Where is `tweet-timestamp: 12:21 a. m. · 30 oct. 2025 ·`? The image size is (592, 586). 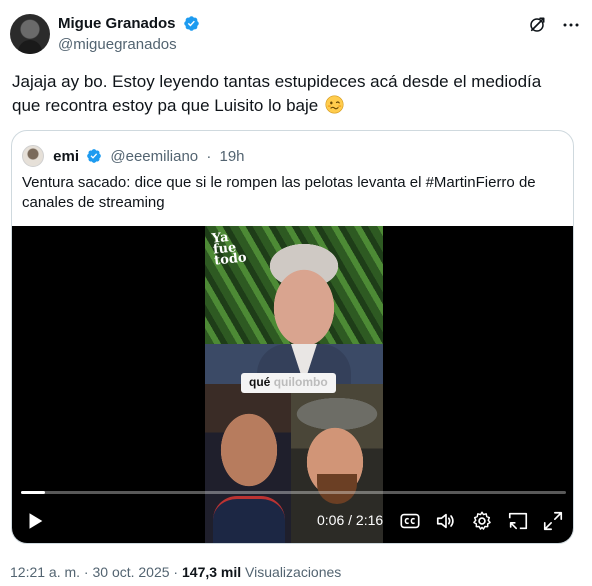
tweet-timestamp: 12:21 a. m. · 30 oct. 2025 · is located at coordinates (94, 572).